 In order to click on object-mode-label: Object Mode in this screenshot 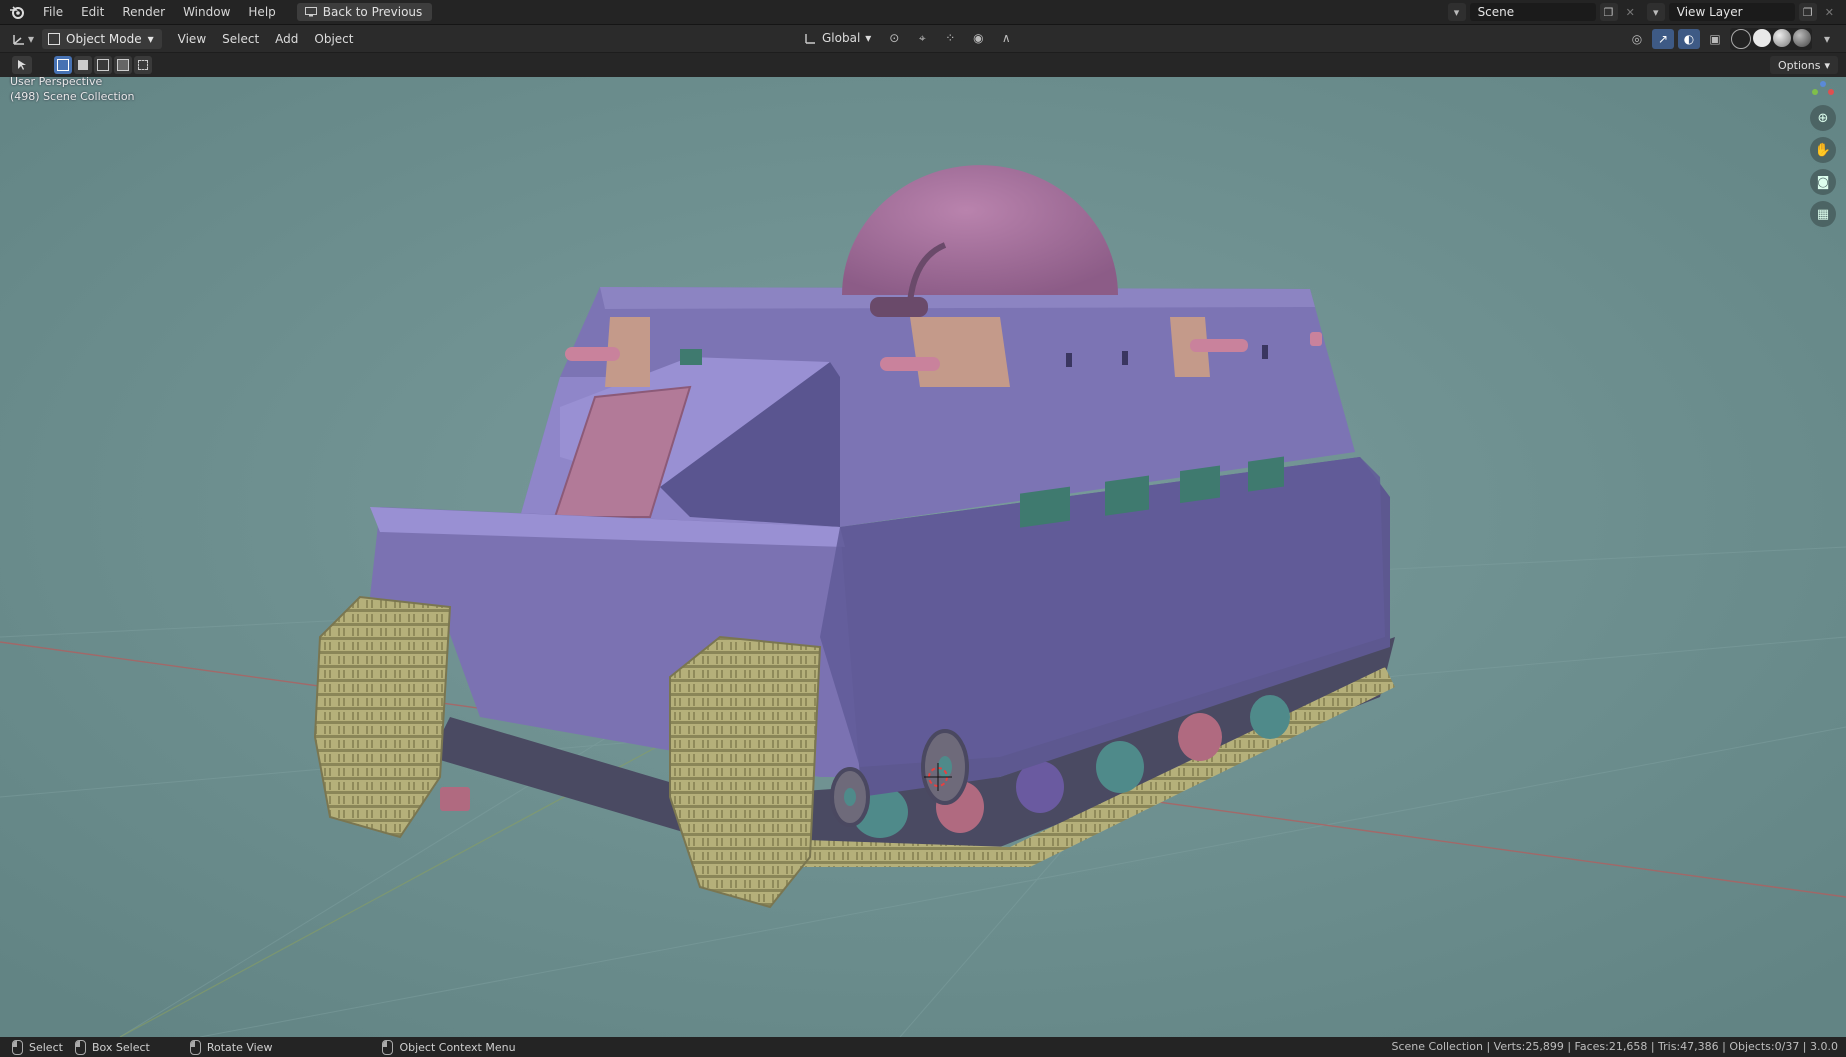, I will do `click(104, 38)`.